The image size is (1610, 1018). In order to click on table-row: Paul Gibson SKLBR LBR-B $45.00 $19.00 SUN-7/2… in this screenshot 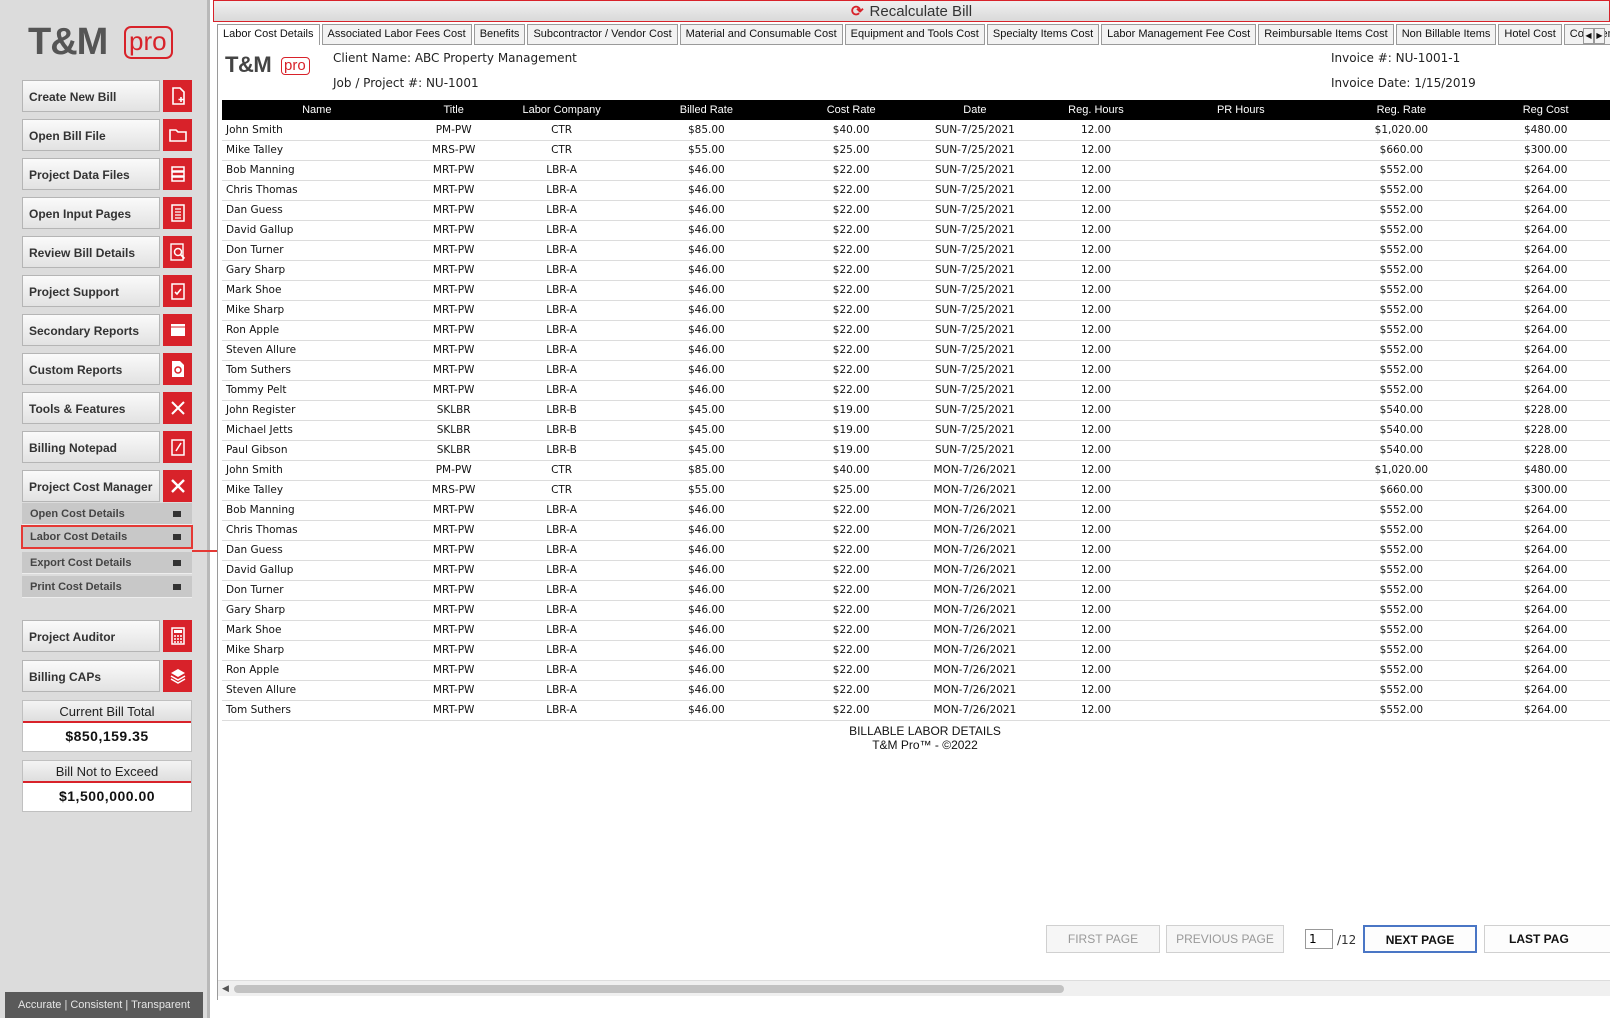, I will do `click(916, 450)`.